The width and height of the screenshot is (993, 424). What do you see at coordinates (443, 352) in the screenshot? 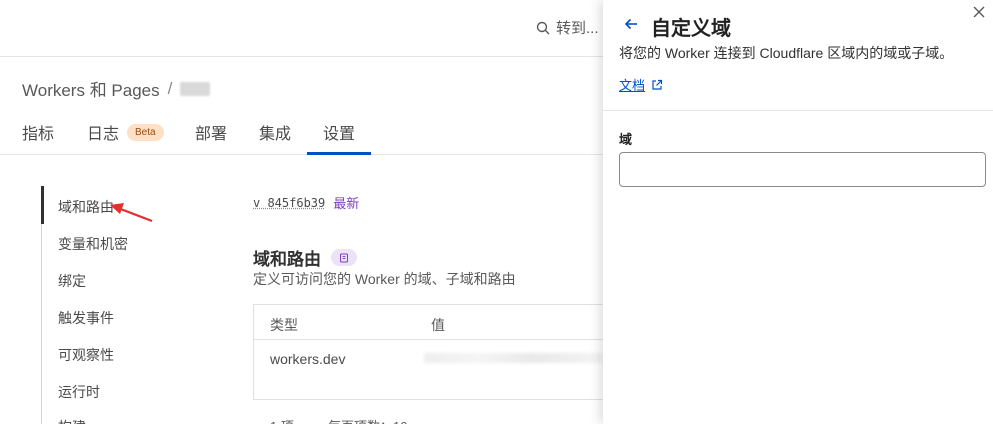
I see `routes-table: 类型 值 workers.dev` at bounding box center [443, 352].